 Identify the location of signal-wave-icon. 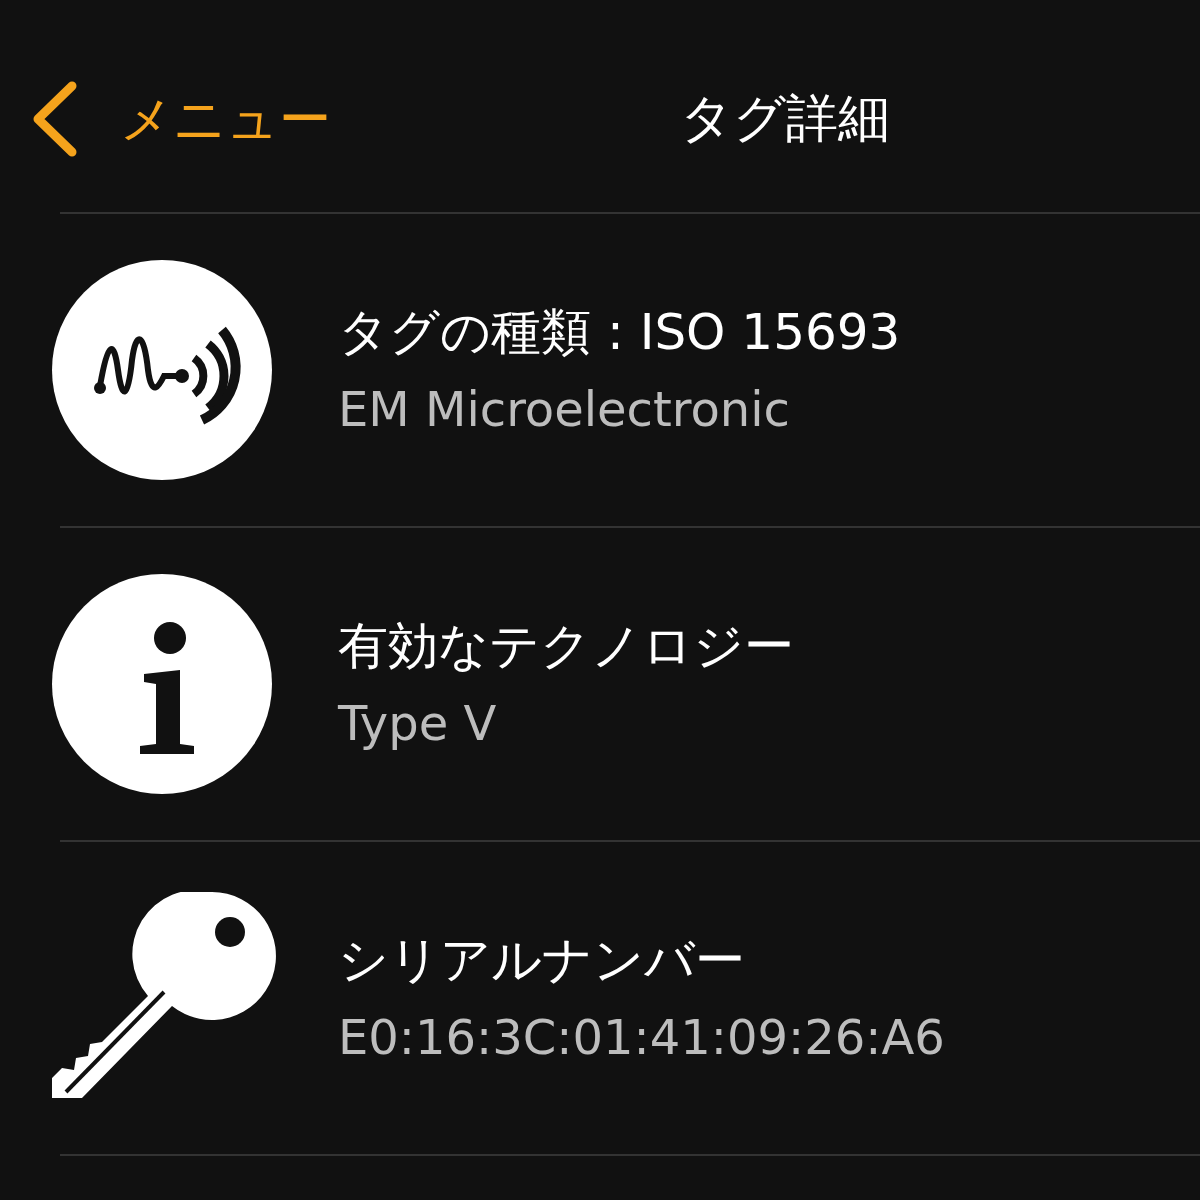
(162, 370).